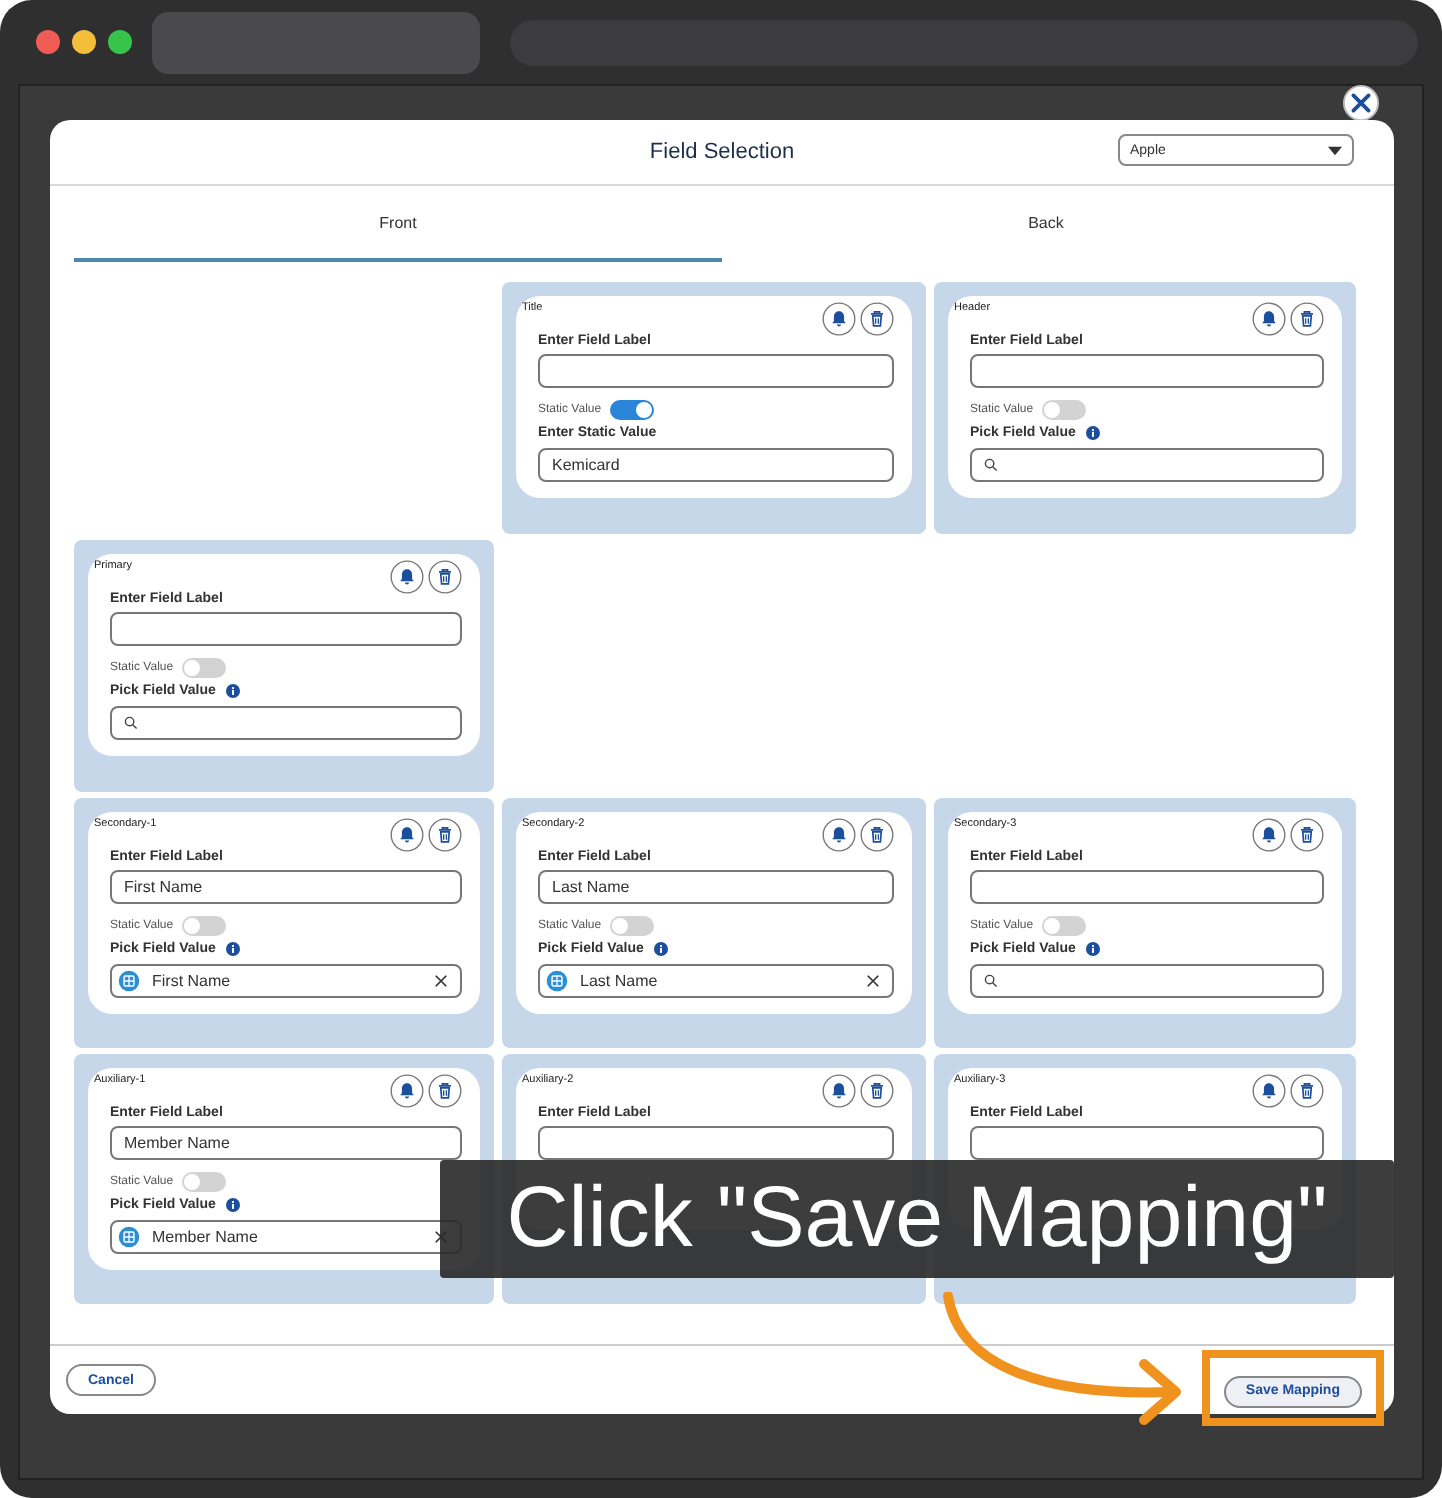 The image size is (1442, 1498). What do you see at coordinates (722, 152) in the screenshot?
I see `dialog-title: Field Selection` at bounding box center [722, 152].